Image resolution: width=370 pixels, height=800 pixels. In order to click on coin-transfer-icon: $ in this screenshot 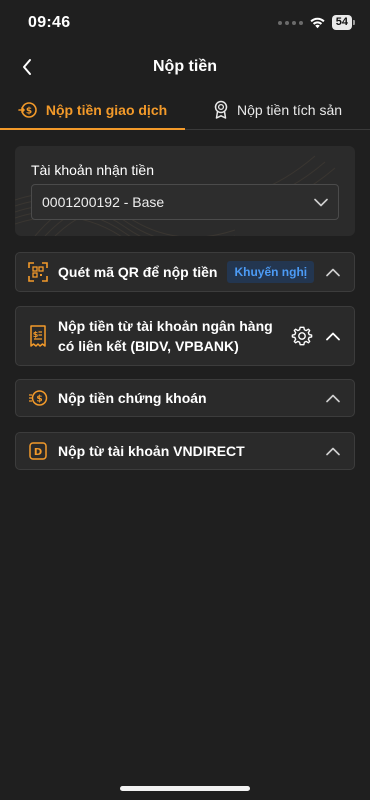, I will do `click(38, 398)`.